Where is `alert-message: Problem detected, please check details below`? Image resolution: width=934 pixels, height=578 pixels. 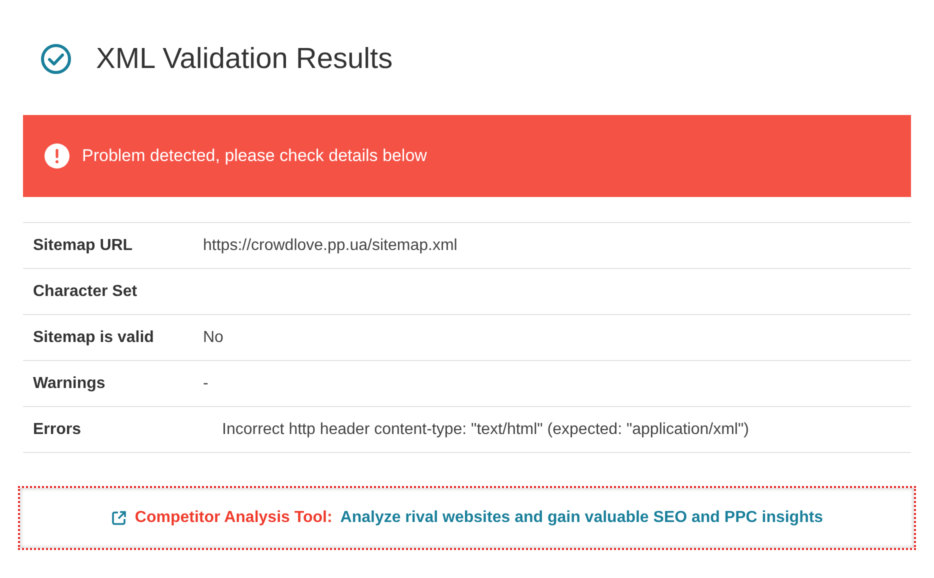 alert-message: Problem detected, please check details below is located at coordinates (254, 156).